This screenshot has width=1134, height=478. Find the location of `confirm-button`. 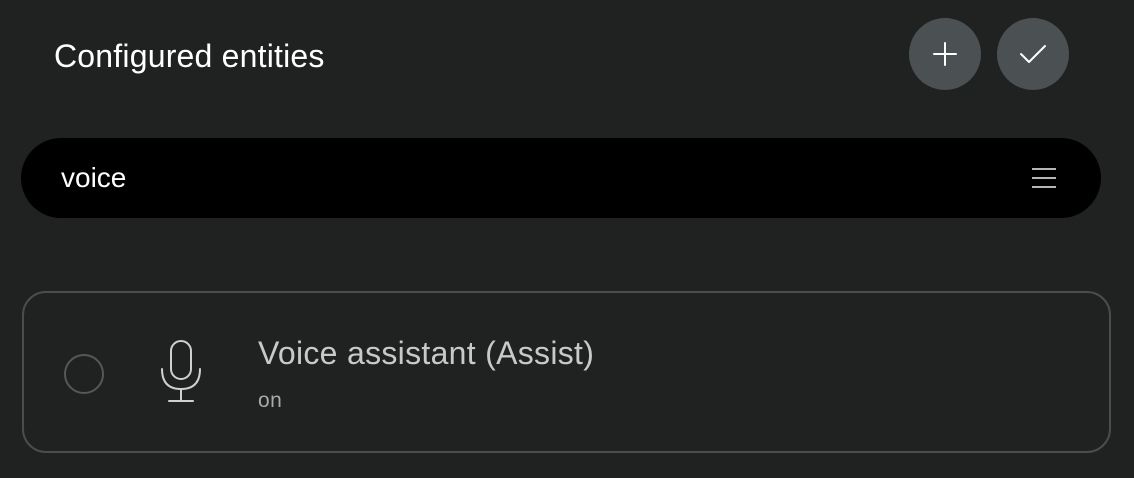

confirm-button is located at coordinates (1033, 54).